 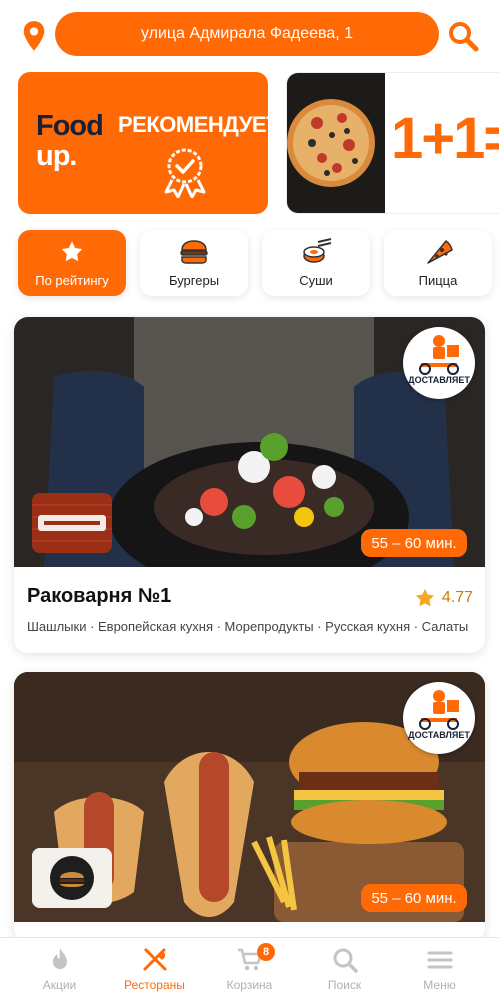 What do you see at coordinates (344, 985) in the screenshot?
I see `nav-label: Поиск` at bounding box center [344, 985].